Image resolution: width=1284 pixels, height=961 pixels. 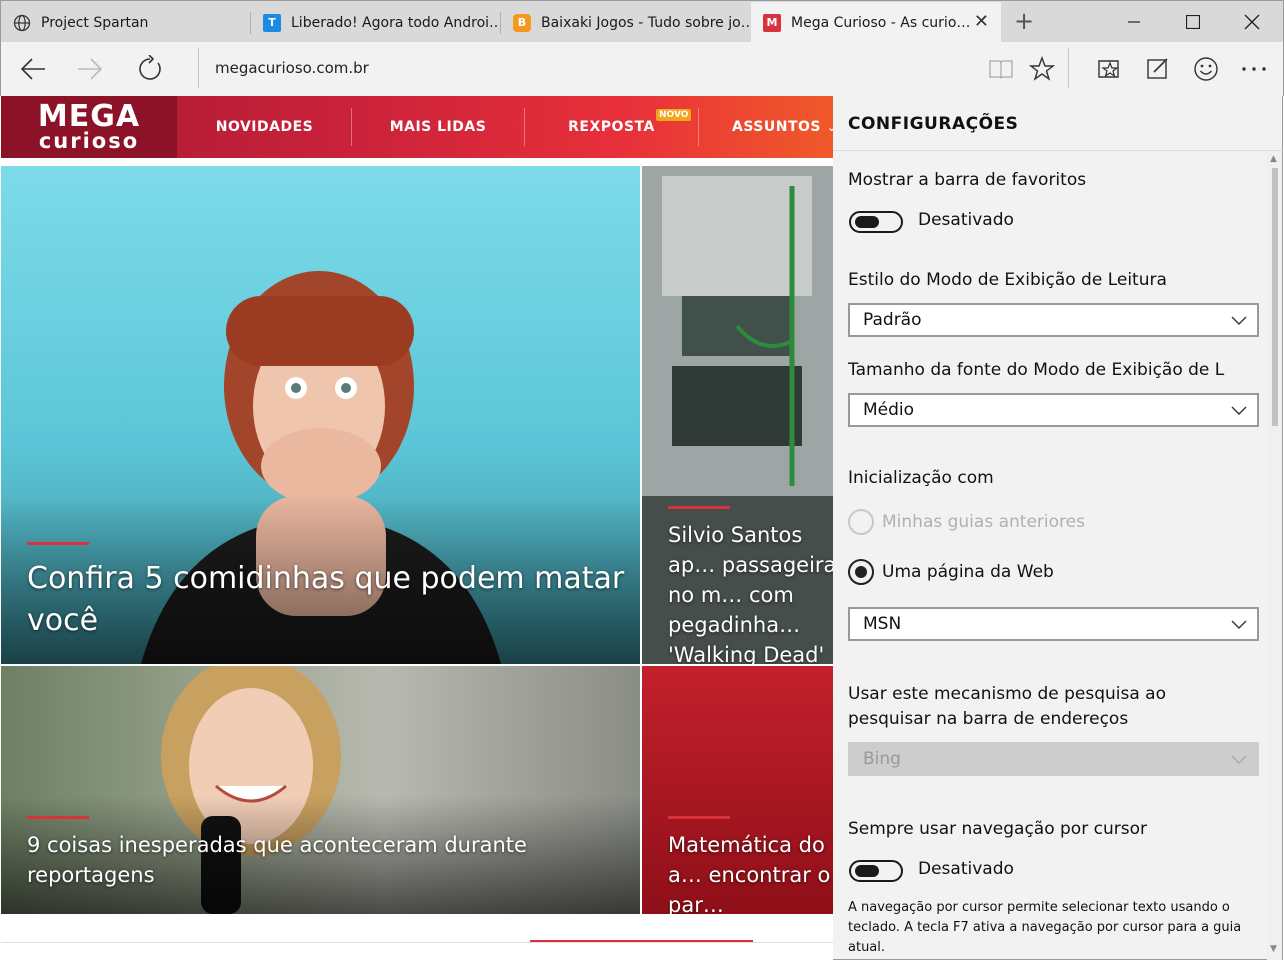 What do you see at coordinates (1275, 297) in the screenshot?
I see `scroll-thumb` at bounding box center [1275, 297].